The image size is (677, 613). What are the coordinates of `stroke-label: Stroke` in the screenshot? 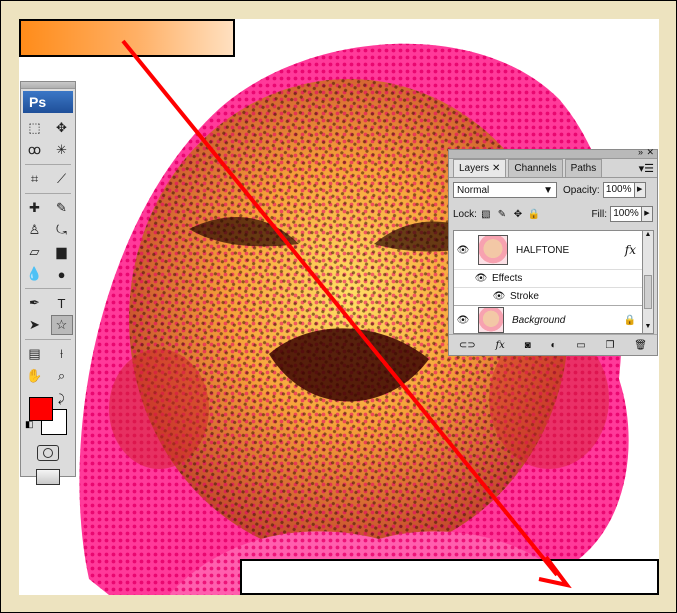 It's located at (524, 296).